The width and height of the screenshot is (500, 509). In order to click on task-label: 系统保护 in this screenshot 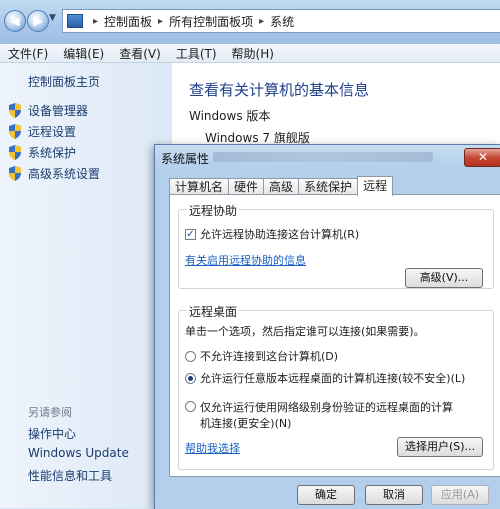, I will do `click(52, 153)`.